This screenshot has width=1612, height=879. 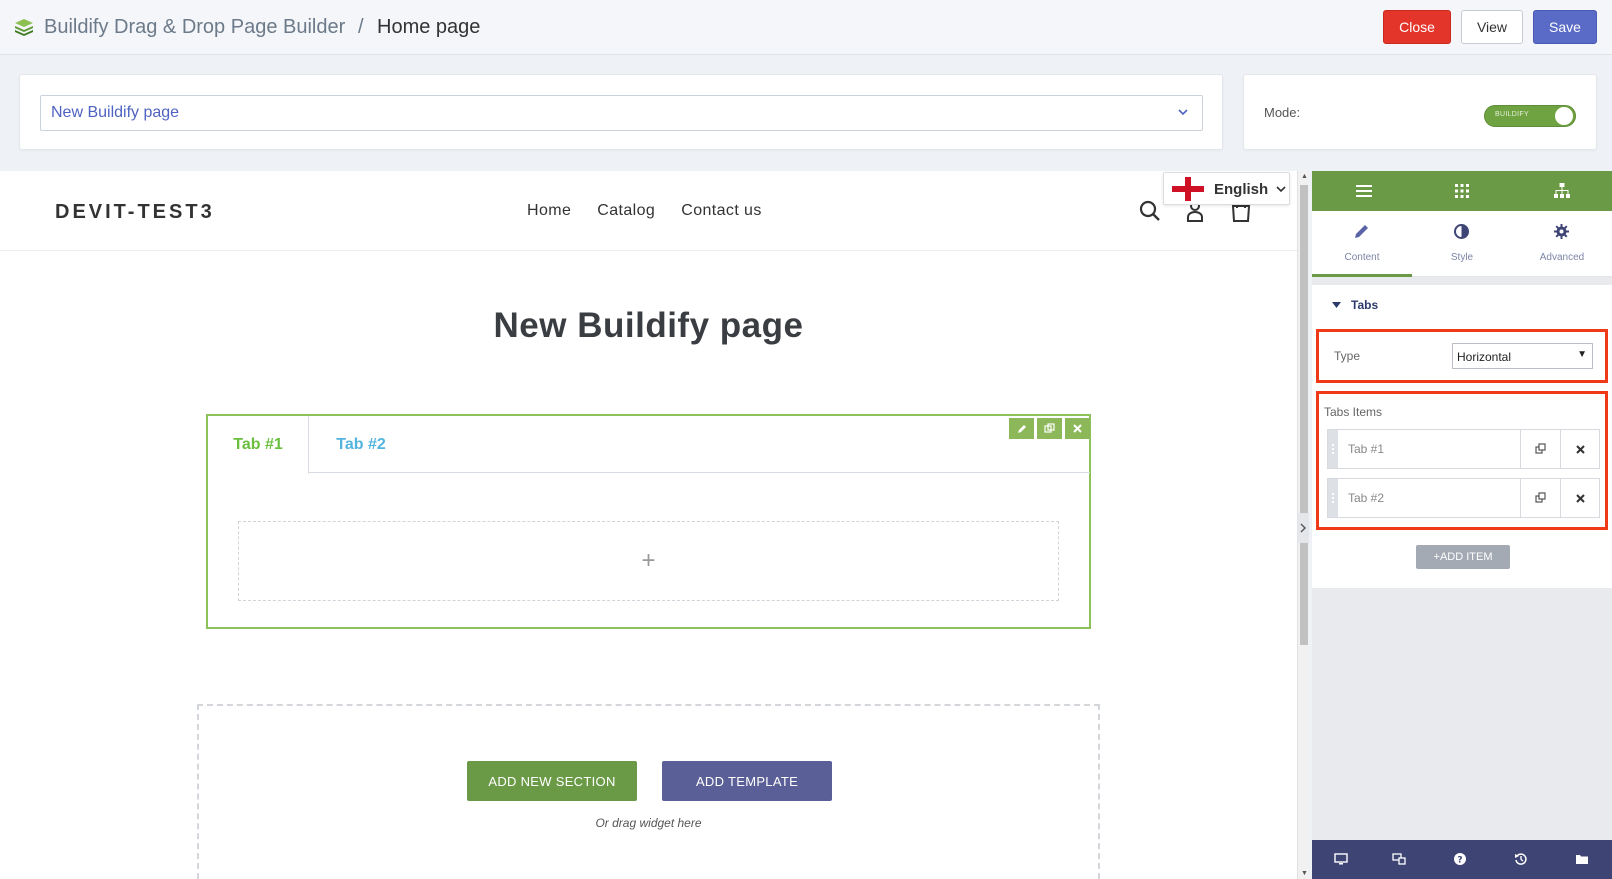 What do you see at coordinates (699, 472) in the screenshot?
I see `tab-divider` at bounding box center [699, 472].